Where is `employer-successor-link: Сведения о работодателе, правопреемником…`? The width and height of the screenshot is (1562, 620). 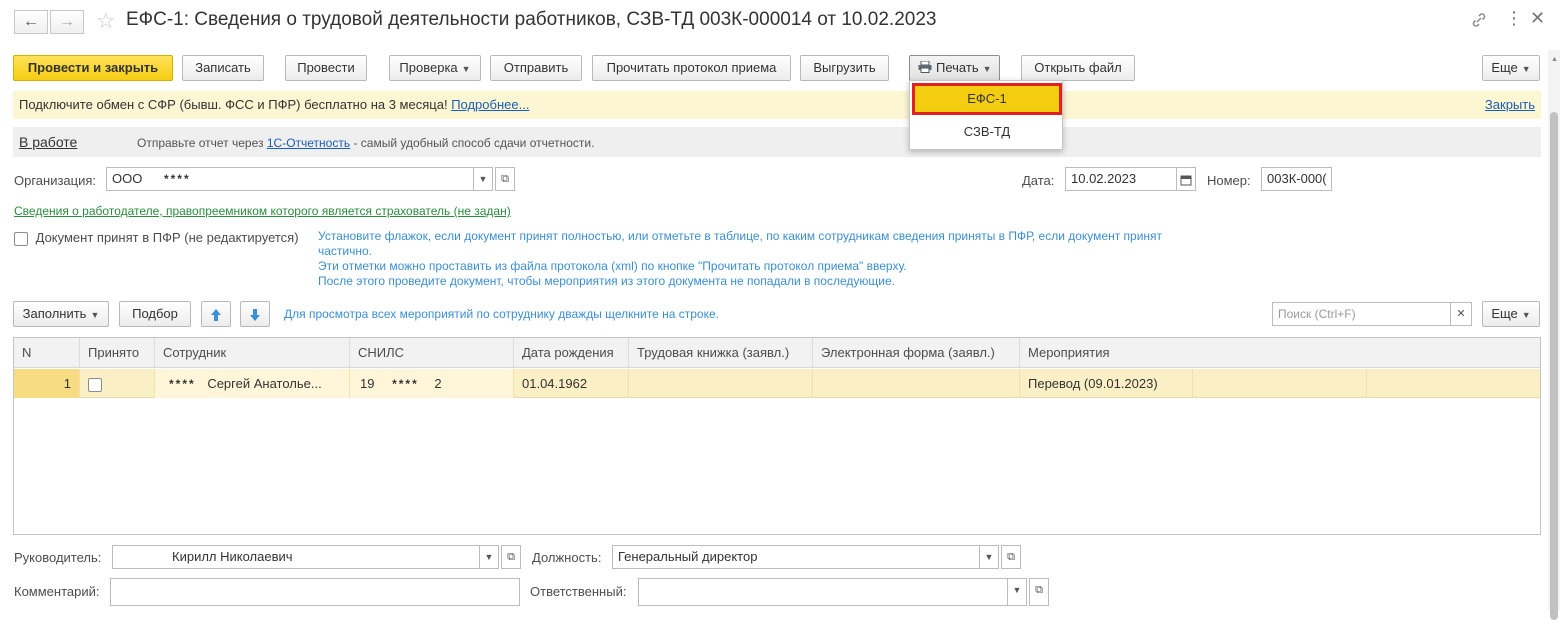 employer-successor-link: Сведения о работодателе, правопреемником… is located at coordinates (262, 211).